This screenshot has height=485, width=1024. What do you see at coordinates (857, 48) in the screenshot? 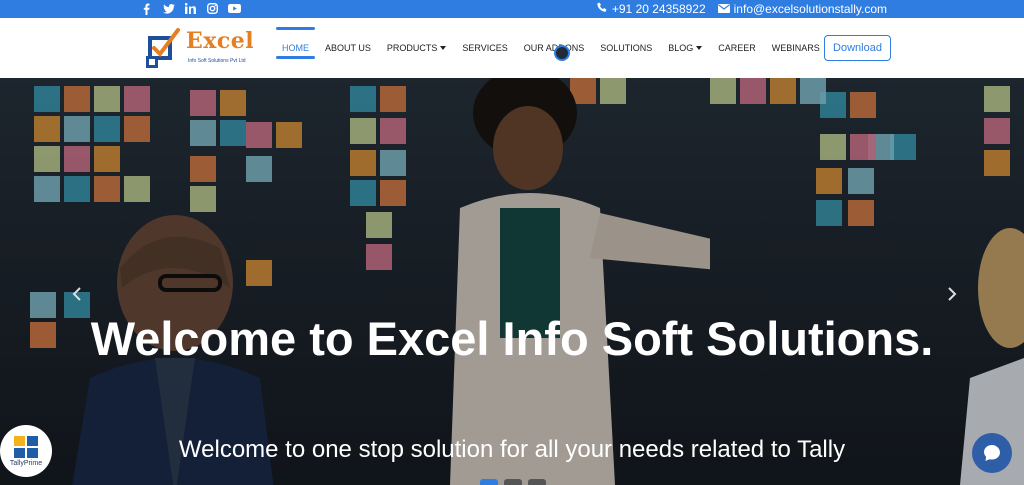
I see `download-button: Download` at bounding box center [857, 48].